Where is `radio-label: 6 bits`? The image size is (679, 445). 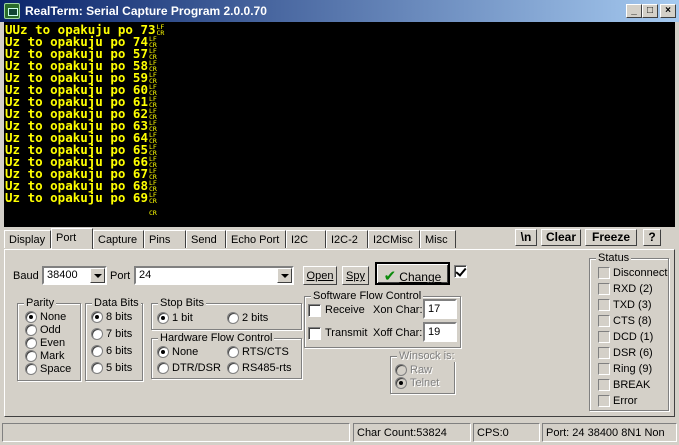
radio-label: 6 bits is located at coordinates (119, 351).